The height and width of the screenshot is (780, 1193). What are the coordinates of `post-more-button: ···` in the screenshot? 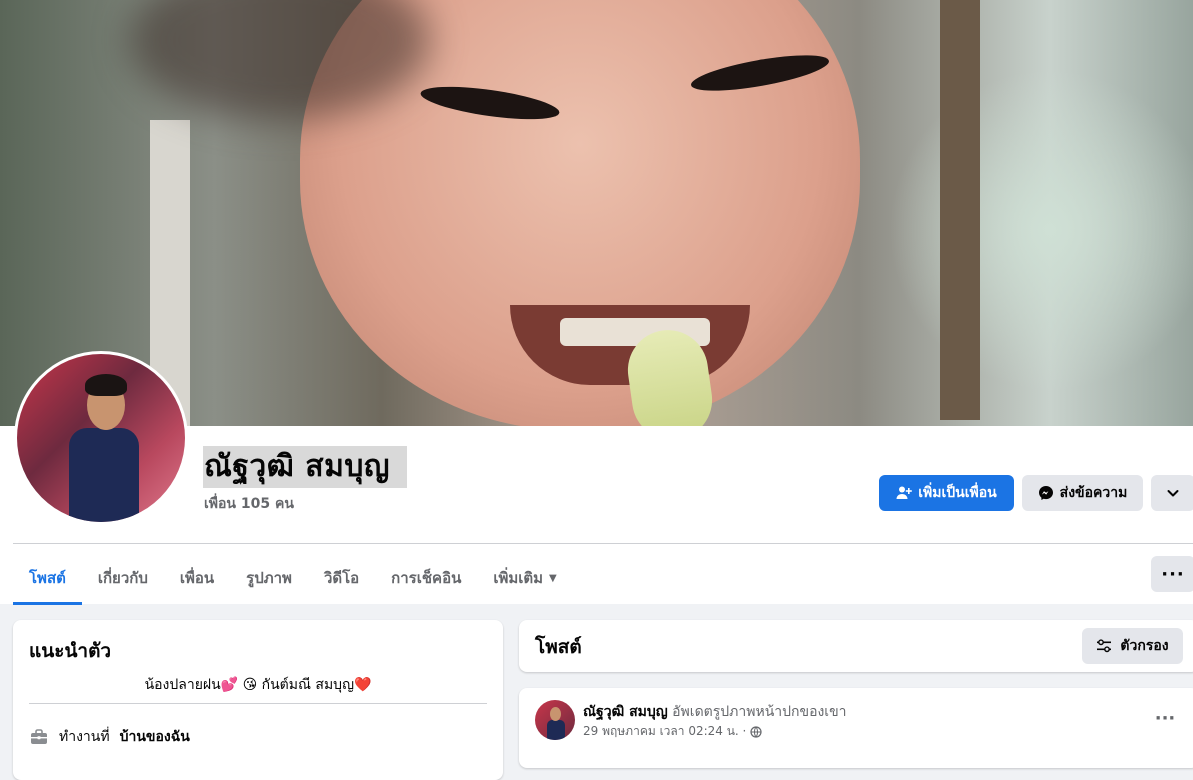 It's located at (1165, 718).